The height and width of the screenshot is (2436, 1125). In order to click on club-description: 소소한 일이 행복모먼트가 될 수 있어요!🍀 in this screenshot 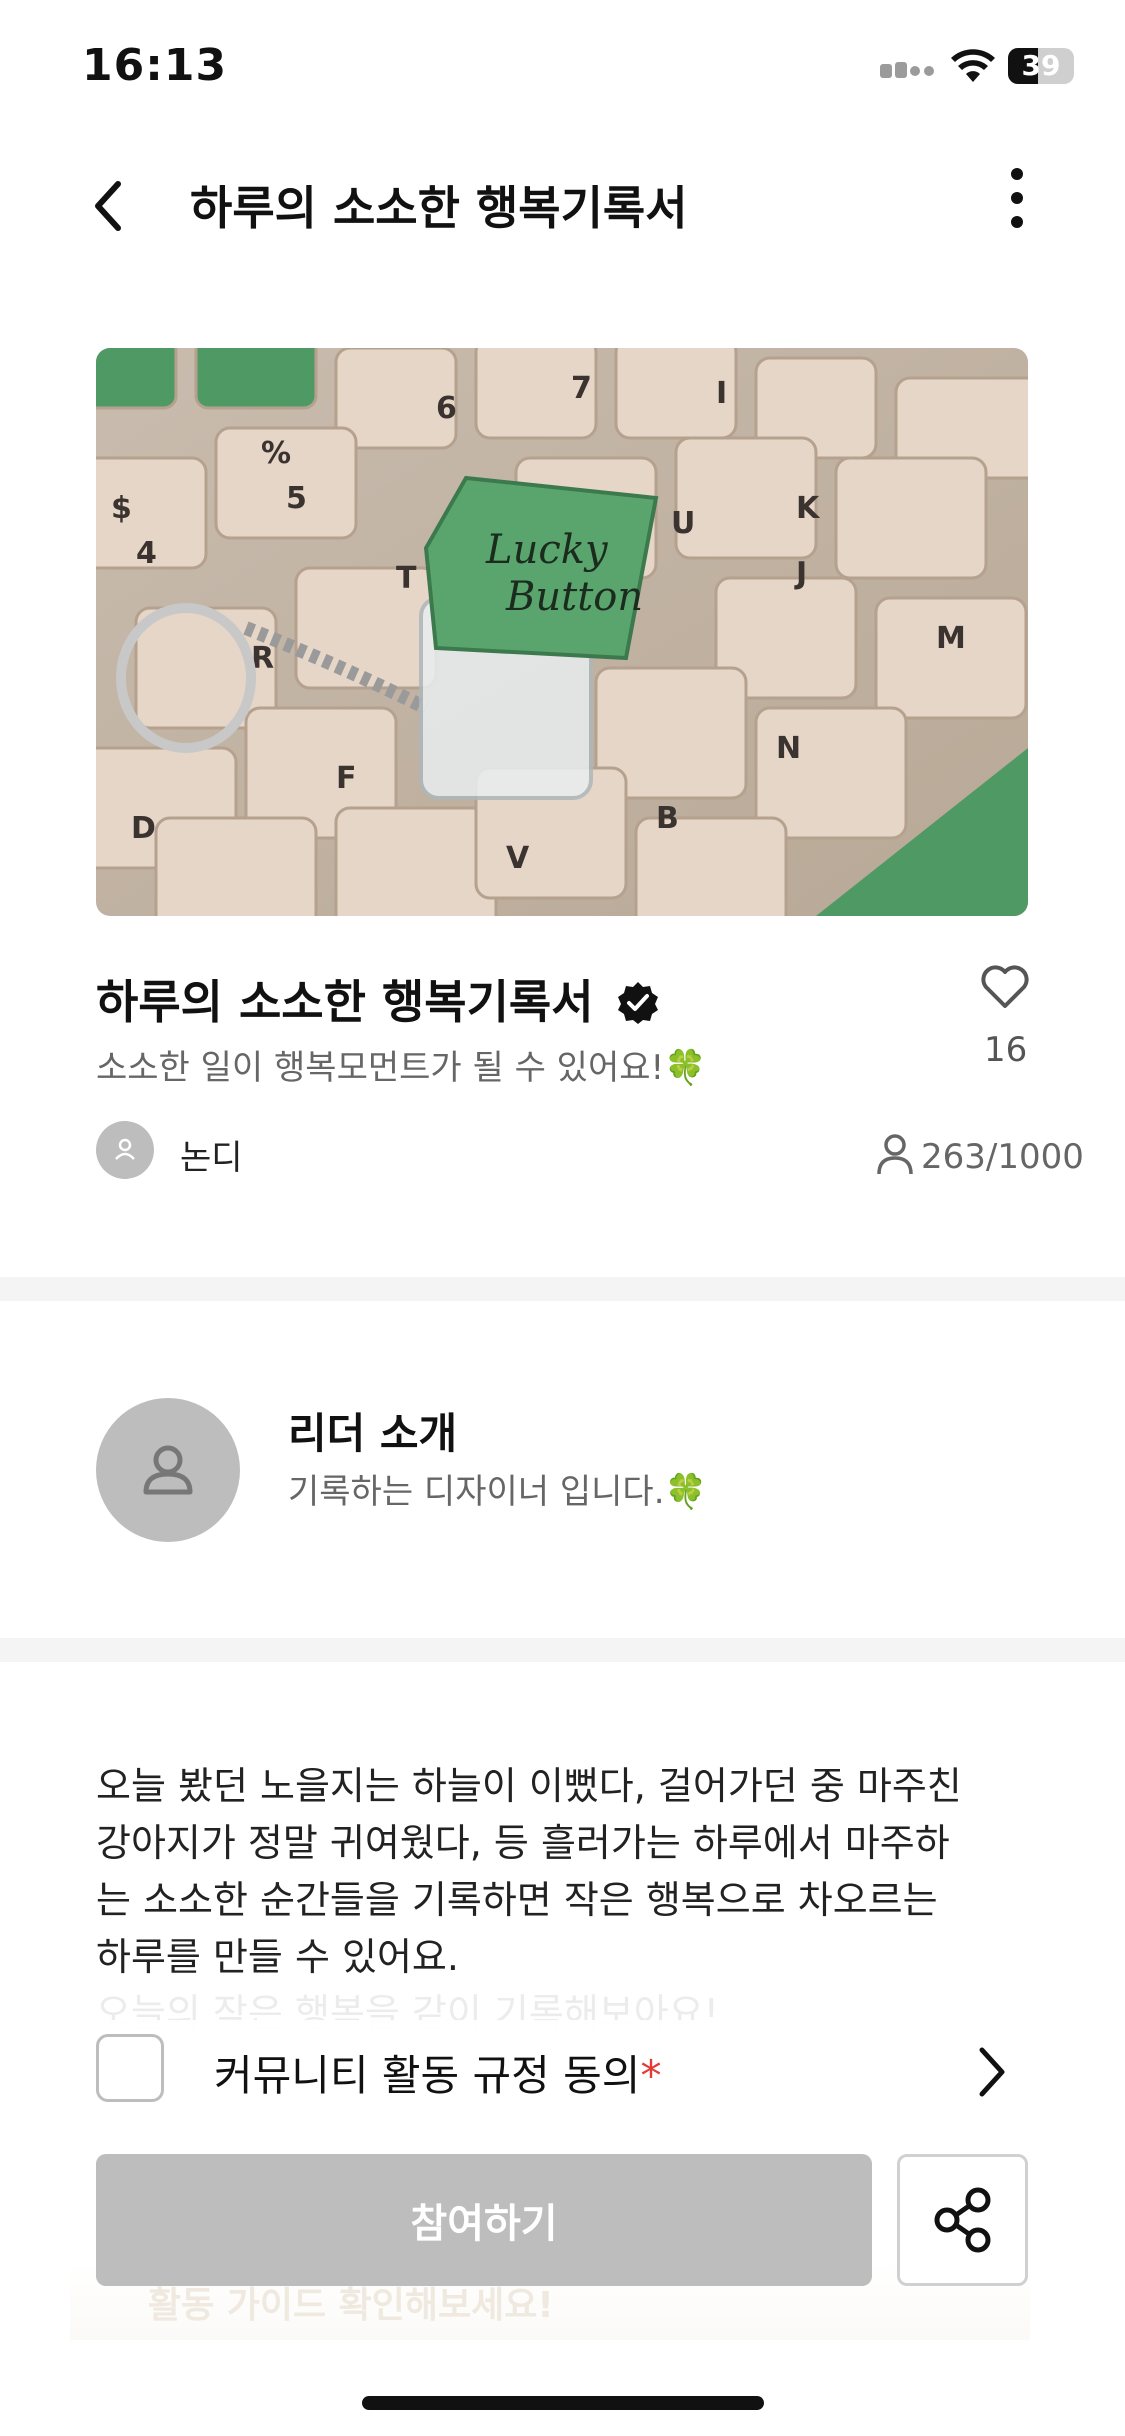, I will do `click(401, 1064)`.